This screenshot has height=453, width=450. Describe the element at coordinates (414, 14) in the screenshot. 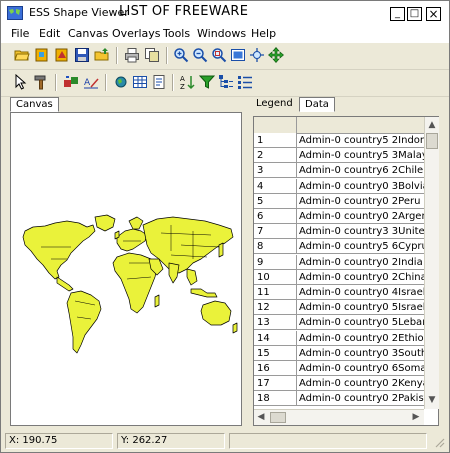

I see `maximize-button: □` at that location.